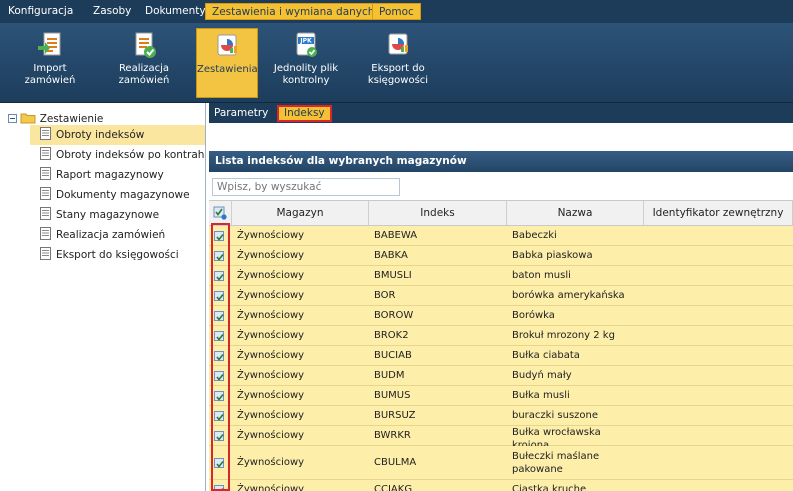 The image size is (793, 491). I want to click on table-row: Żywnościowy BURSUZ buraczki suszone, so click(501, 416).